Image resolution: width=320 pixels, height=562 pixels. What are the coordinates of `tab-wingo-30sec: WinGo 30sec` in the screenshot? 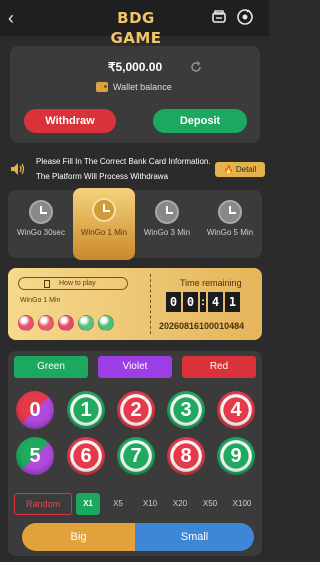 It's located at (41, 224).